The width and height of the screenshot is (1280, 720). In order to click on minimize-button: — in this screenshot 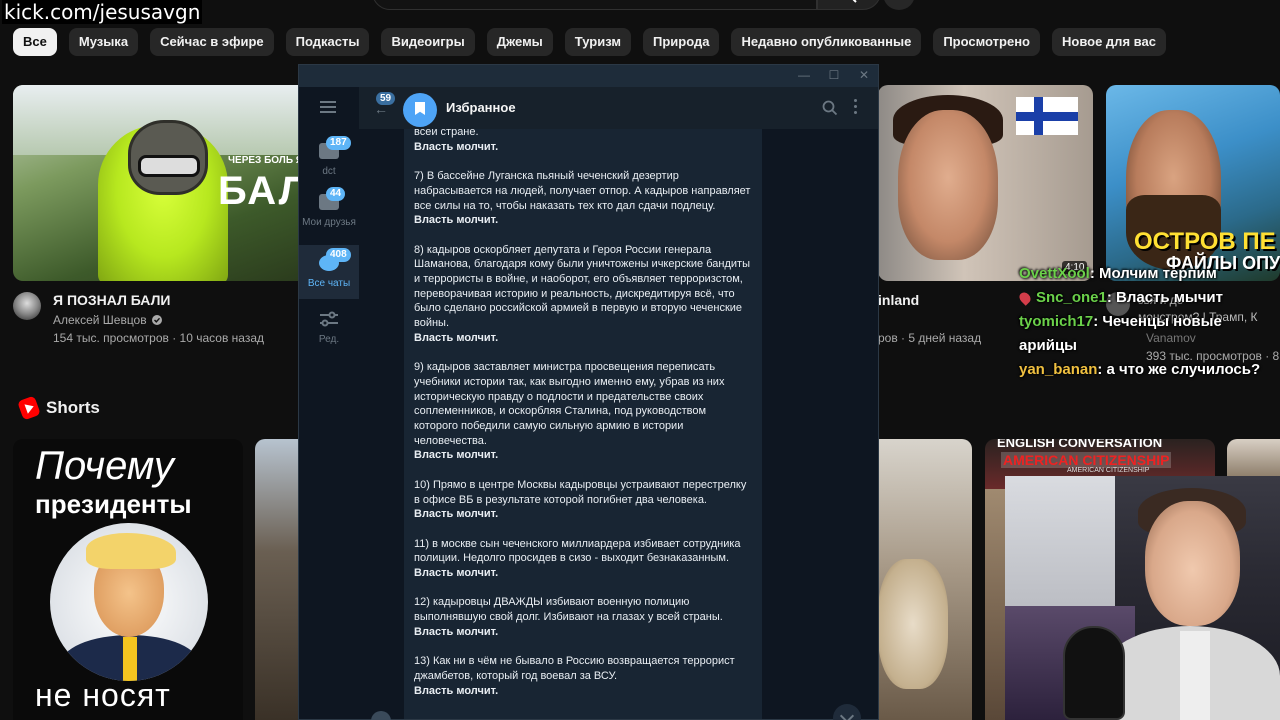, I will do `click(804, 75)`.